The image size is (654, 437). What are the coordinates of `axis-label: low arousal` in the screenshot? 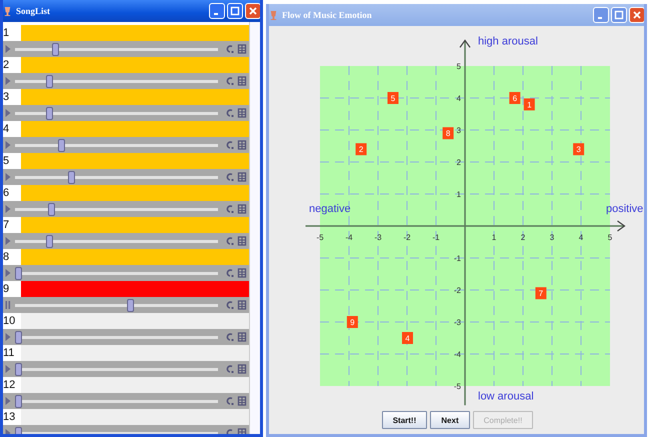 It's located at (506, 396).